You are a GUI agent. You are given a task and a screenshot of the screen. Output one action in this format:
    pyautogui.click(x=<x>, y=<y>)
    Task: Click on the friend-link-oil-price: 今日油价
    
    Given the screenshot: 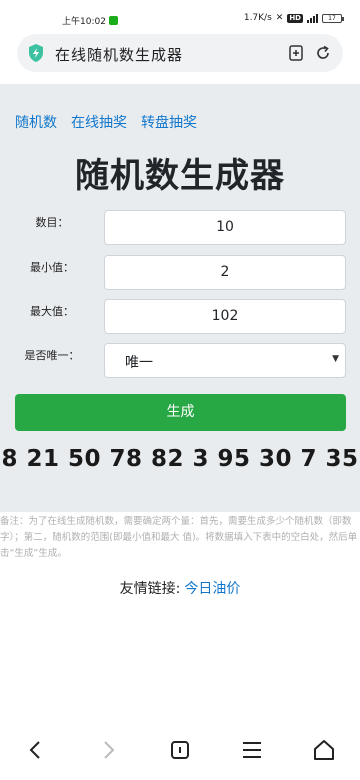 What is the action you would take?
    pyautogui.click(x=212, y=589)
    